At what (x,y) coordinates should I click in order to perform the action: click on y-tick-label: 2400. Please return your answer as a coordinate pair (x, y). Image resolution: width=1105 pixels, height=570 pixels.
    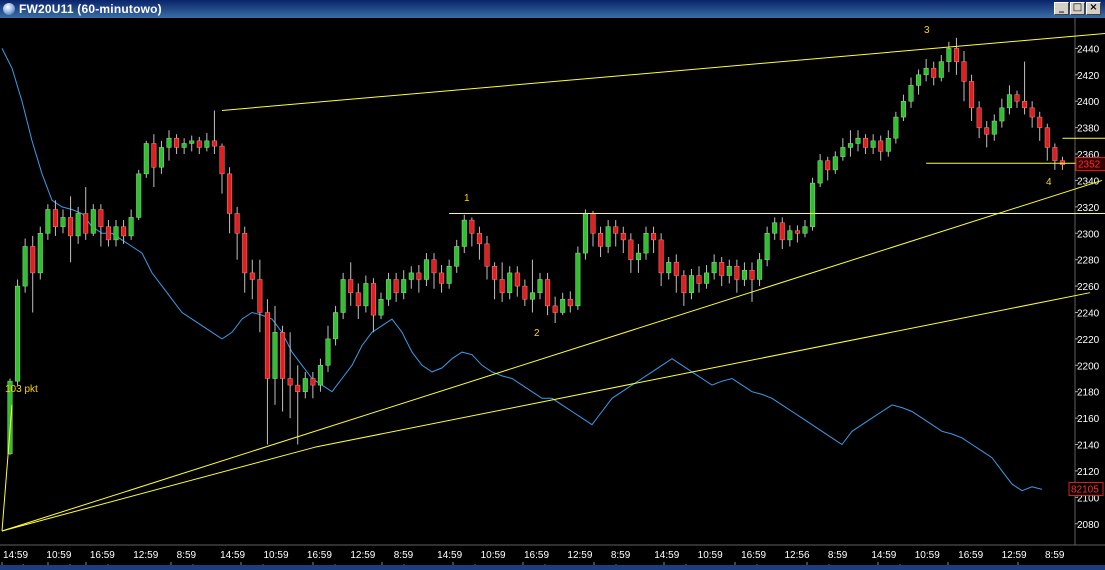
    Looking at the image, I should click on (1088, 102).